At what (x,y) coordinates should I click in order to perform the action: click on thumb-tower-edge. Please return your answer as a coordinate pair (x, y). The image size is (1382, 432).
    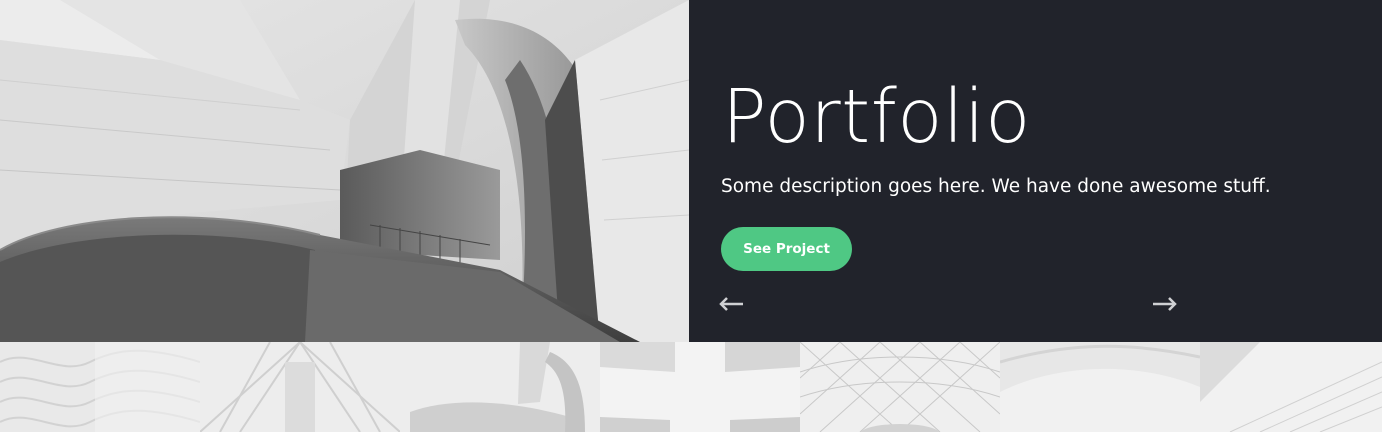
    Looking at the image, I should click on (1291, 387).